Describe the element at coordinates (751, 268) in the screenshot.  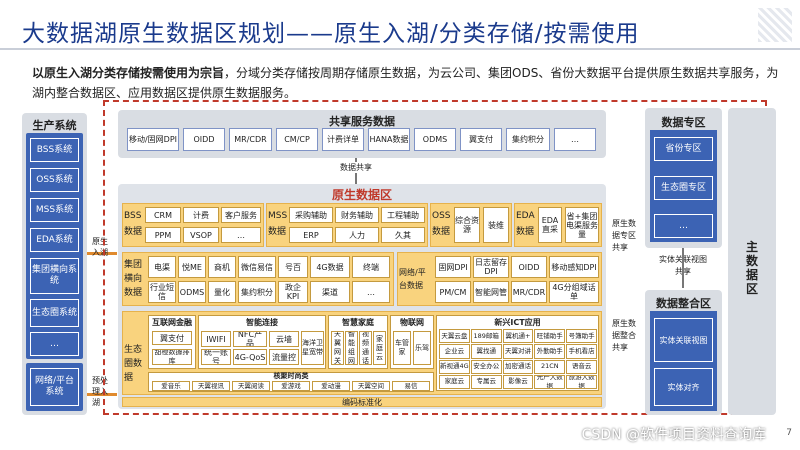
I see `master-title: 主数据区` at that location.